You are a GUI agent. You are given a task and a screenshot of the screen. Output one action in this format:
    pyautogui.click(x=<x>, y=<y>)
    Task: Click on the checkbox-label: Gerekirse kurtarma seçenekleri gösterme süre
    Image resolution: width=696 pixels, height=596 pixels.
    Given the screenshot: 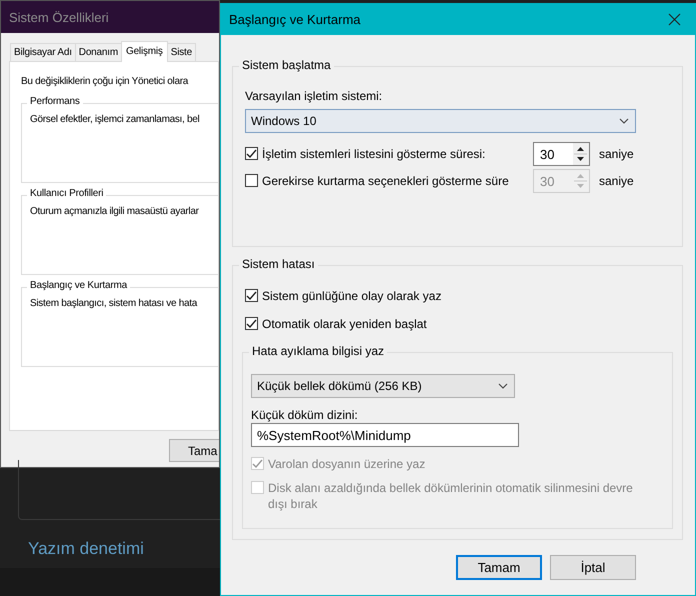 What is the action you would take?
    pyautogui.click(x=385, y=181)
    